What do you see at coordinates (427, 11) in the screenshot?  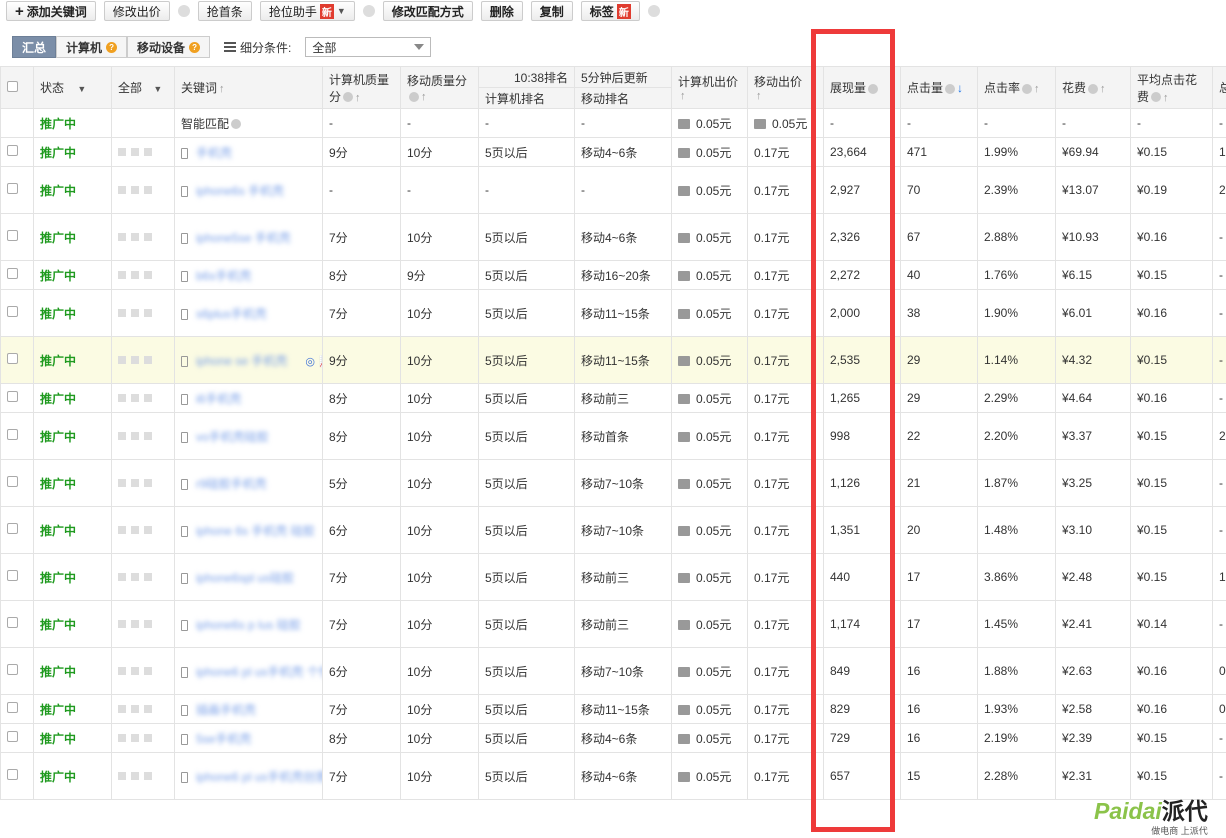 I see `modify-match-button: 修改匹配方式` at bounding box center [427, 11].